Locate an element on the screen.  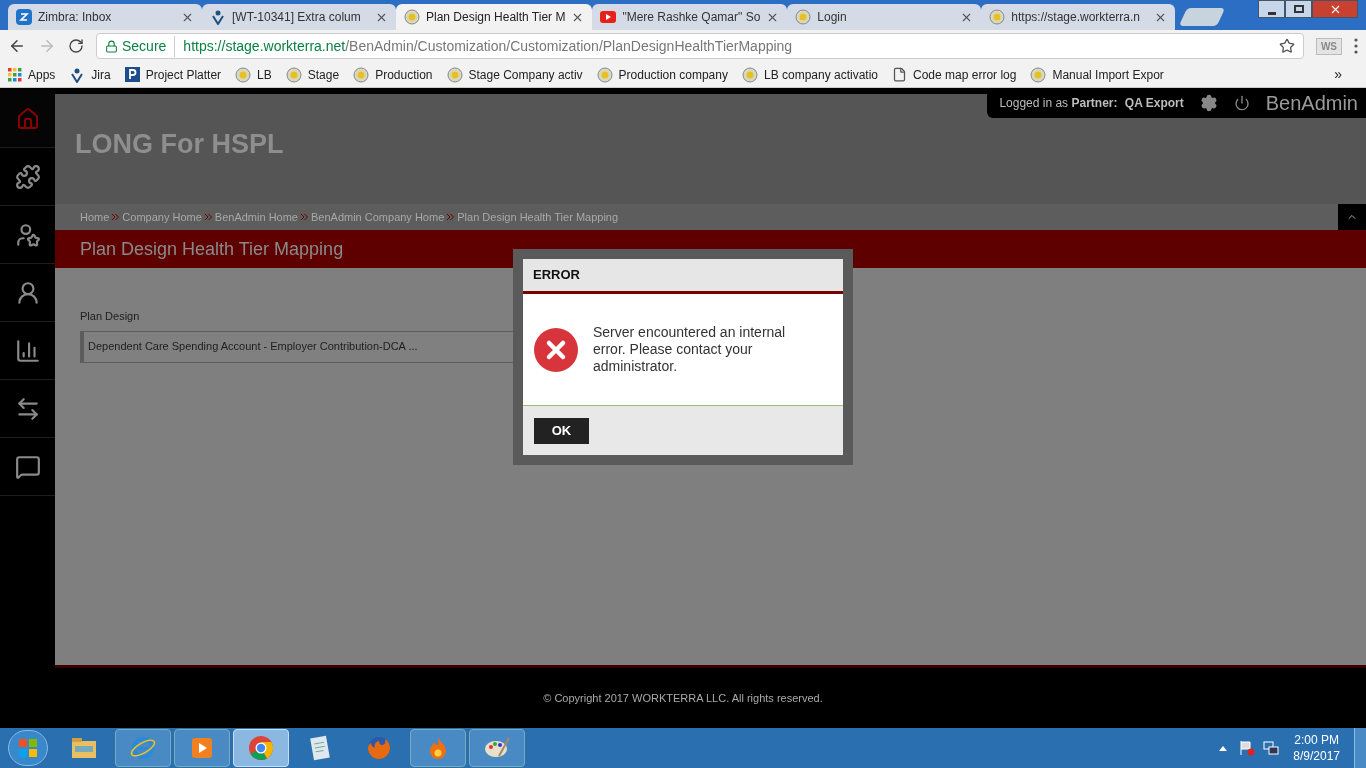
error-icon is located at coordinates (556, 349).